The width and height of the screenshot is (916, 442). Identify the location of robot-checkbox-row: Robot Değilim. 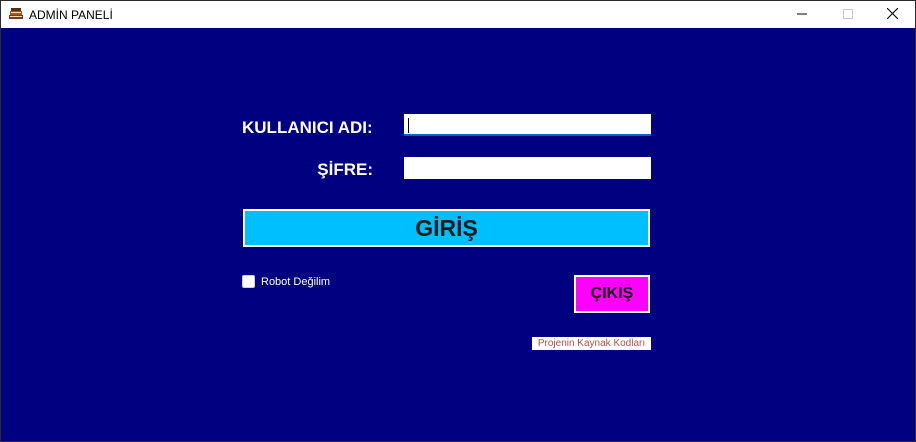
(286, 281).